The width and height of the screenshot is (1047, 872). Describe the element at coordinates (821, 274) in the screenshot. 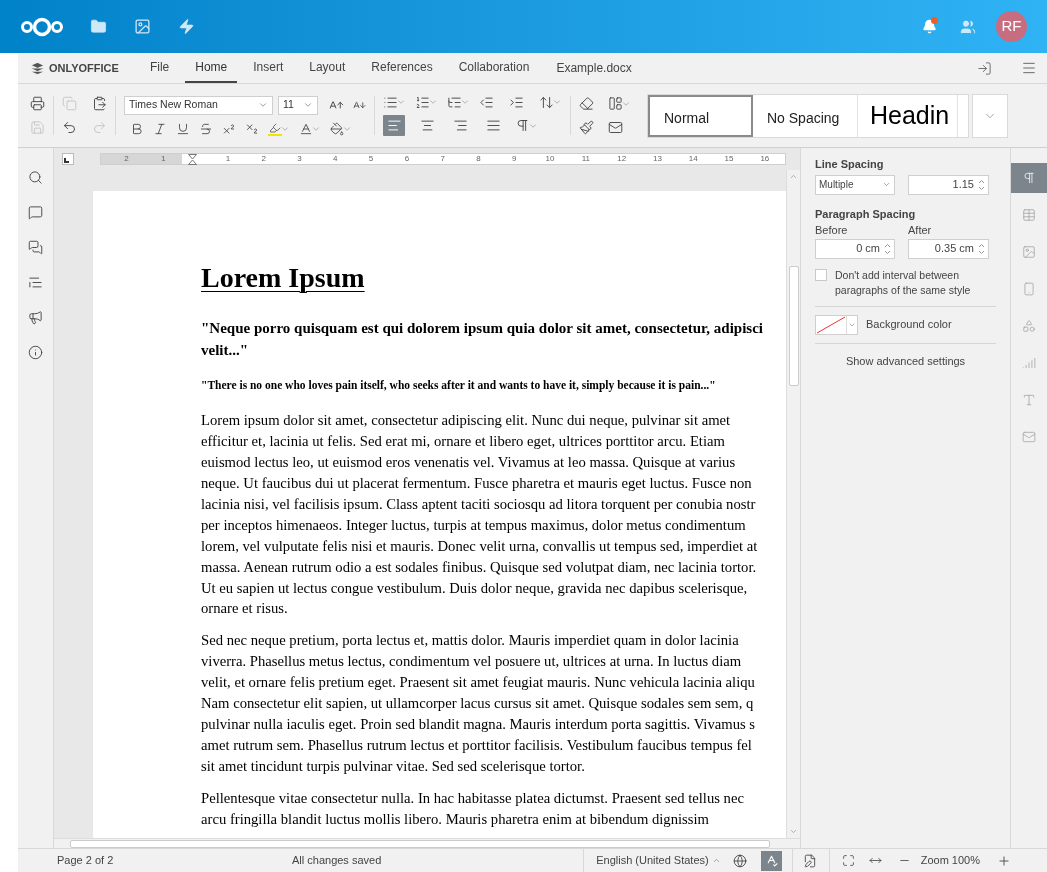

I see `checkbox` at that location.